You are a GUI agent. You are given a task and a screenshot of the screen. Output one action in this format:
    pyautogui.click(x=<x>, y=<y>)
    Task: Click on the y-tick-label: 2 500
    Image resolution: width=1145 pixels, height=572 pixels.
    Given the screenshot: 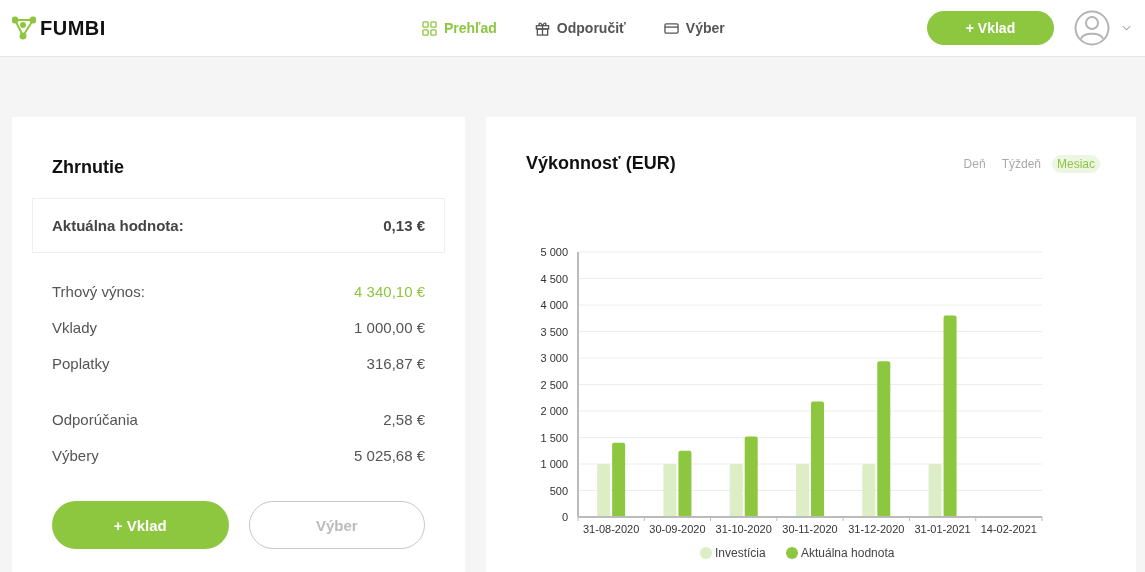 What is the action you would take?
    pyautogui.click(x=554, y=384)
    